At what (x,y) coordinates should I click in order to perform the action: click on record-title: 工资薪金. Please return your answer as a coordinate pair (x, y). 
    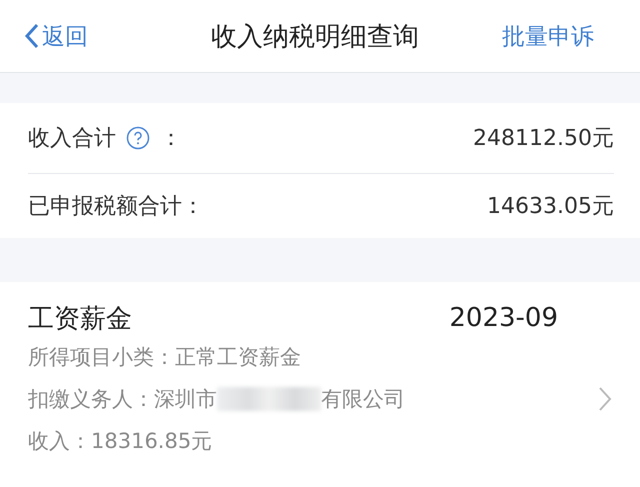
    Looking at the image, I should click on (80, 319).